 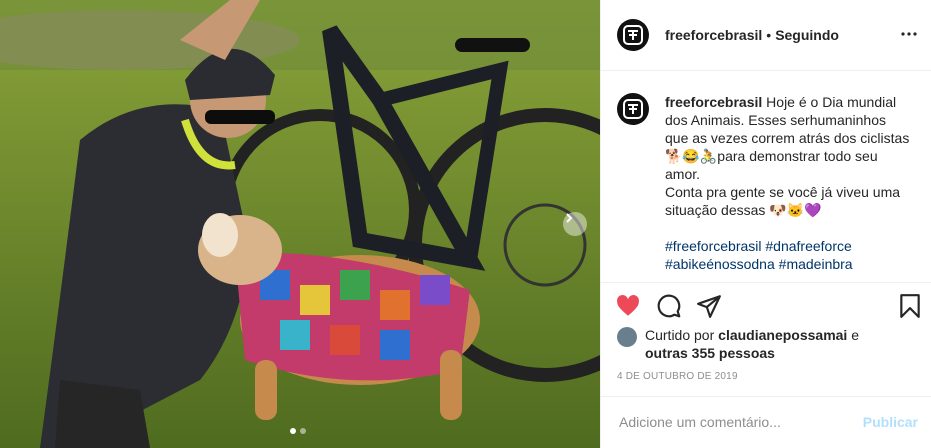 What do you see at coordinates (910, 306) in the screenshot?
I see `bookmark-icon` at bounding box center [910, 306].